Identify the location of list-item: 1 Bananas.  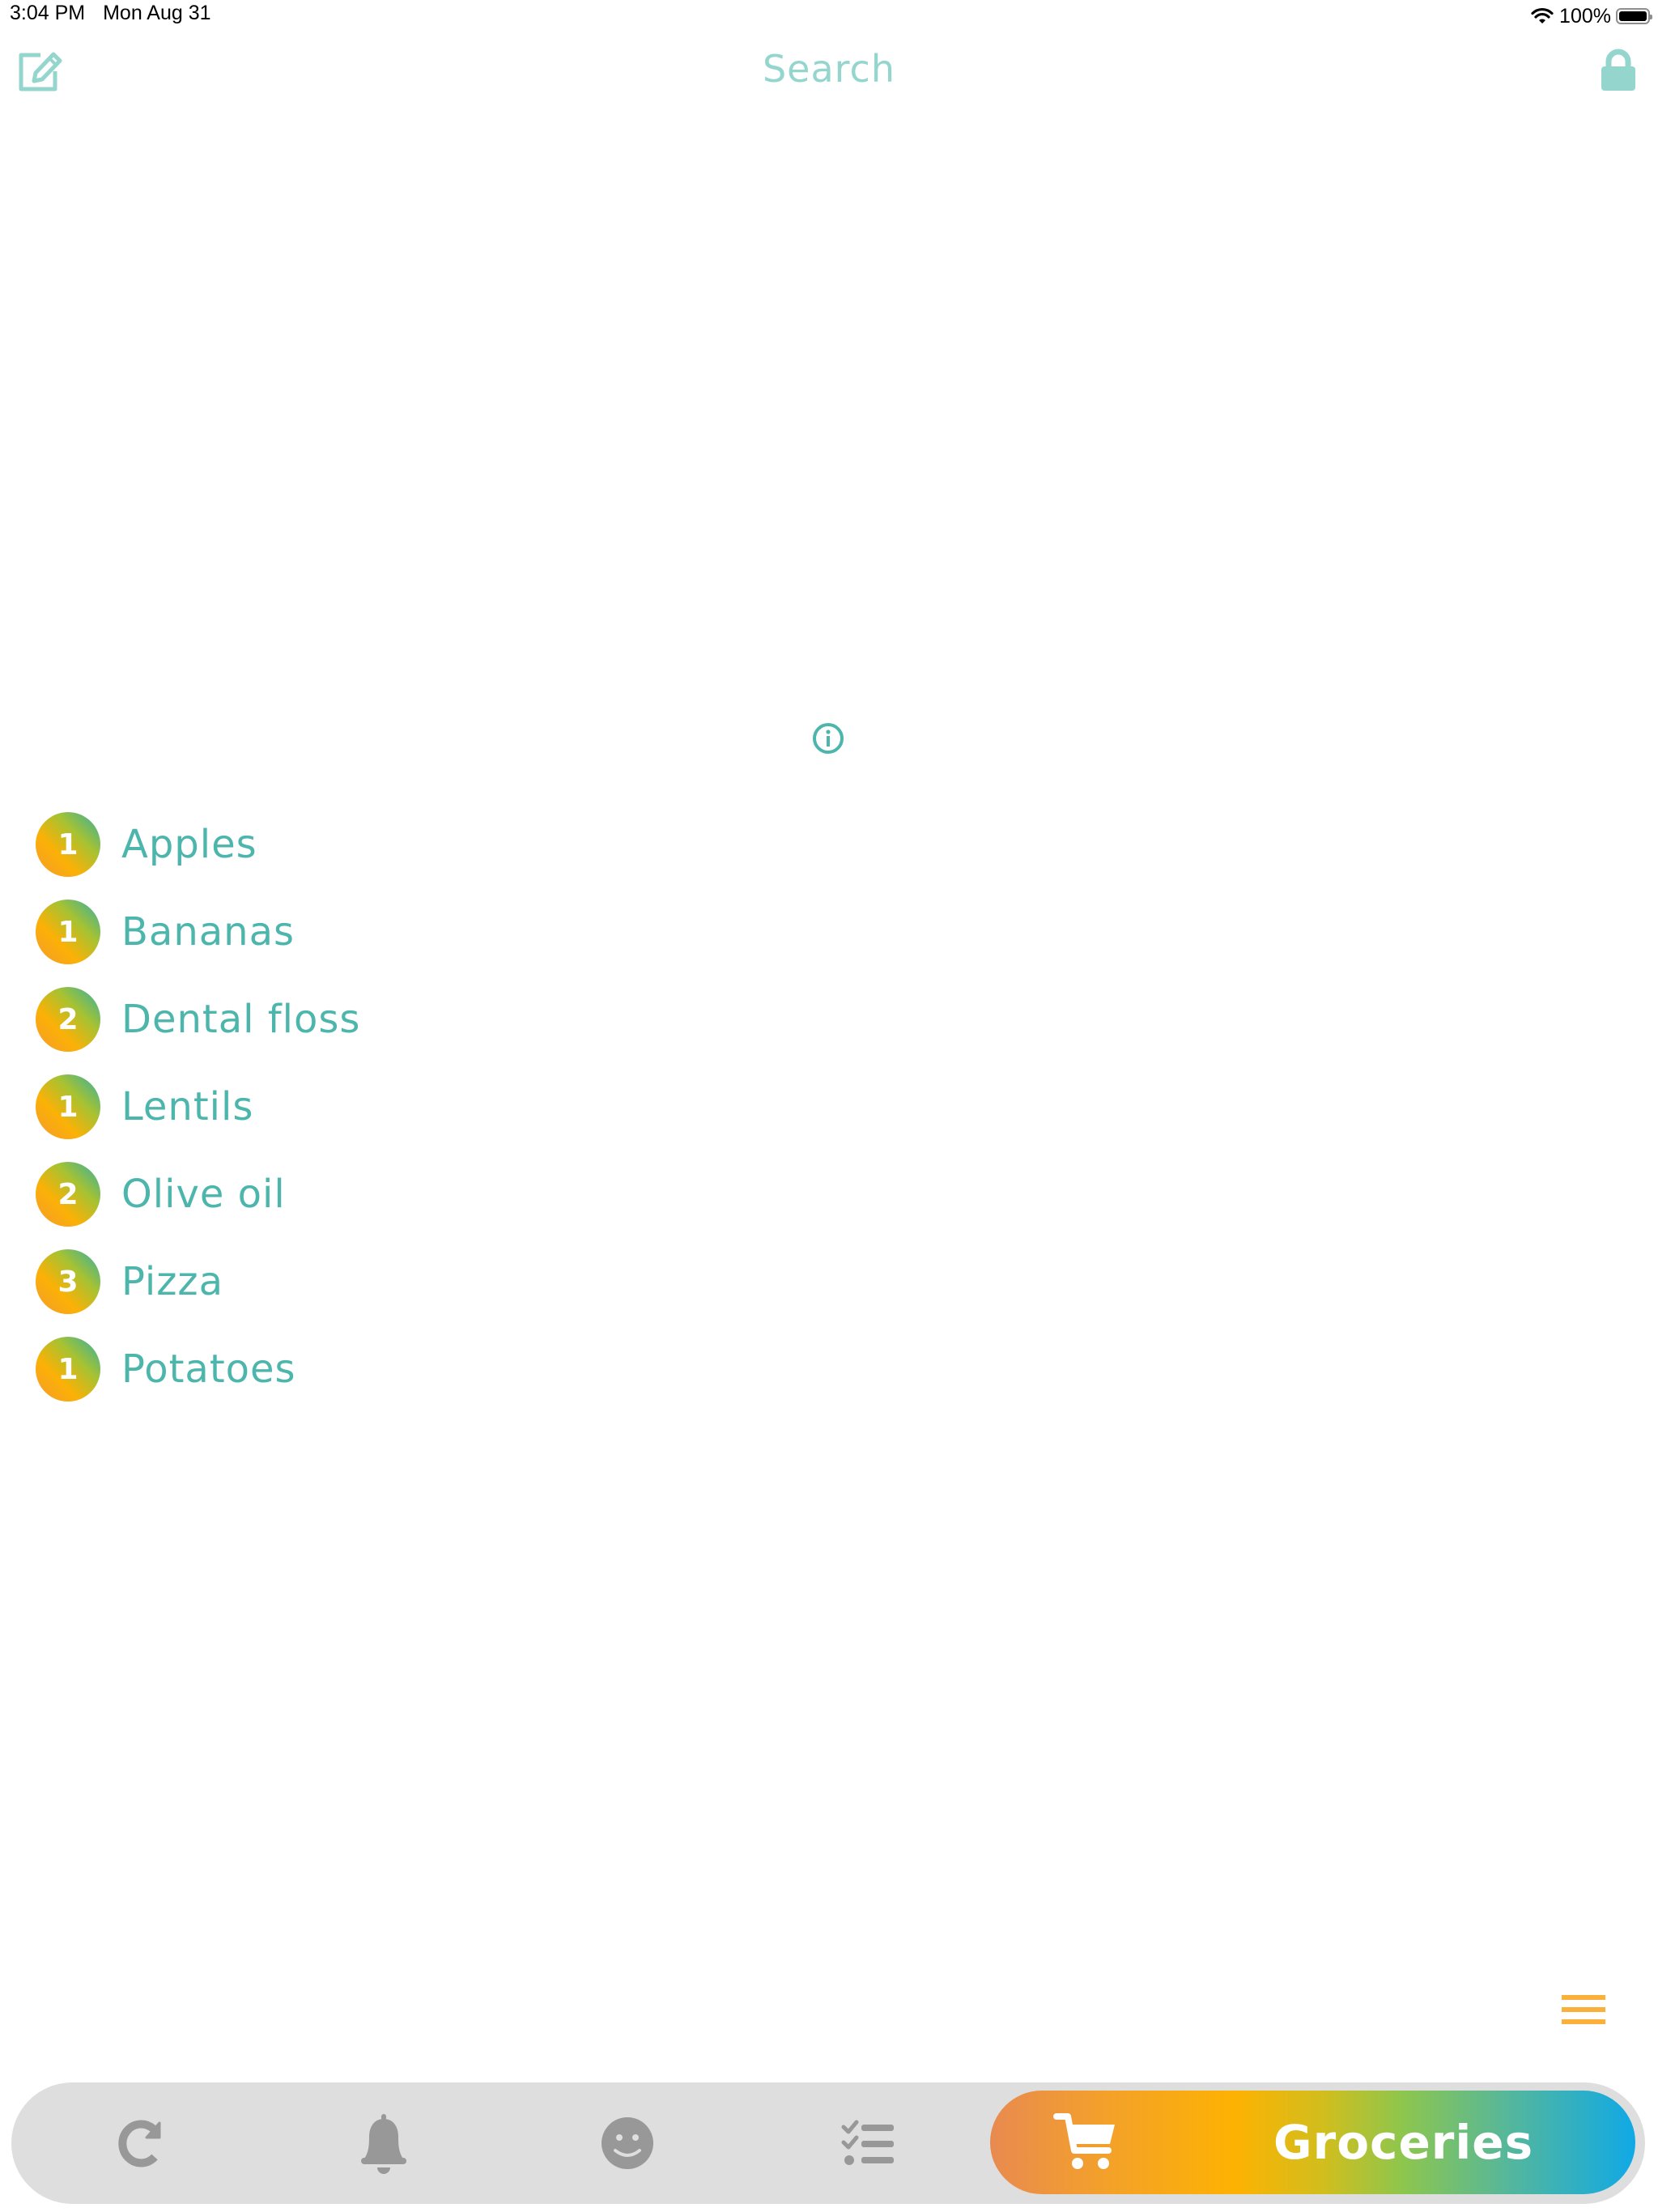
(198, 944).